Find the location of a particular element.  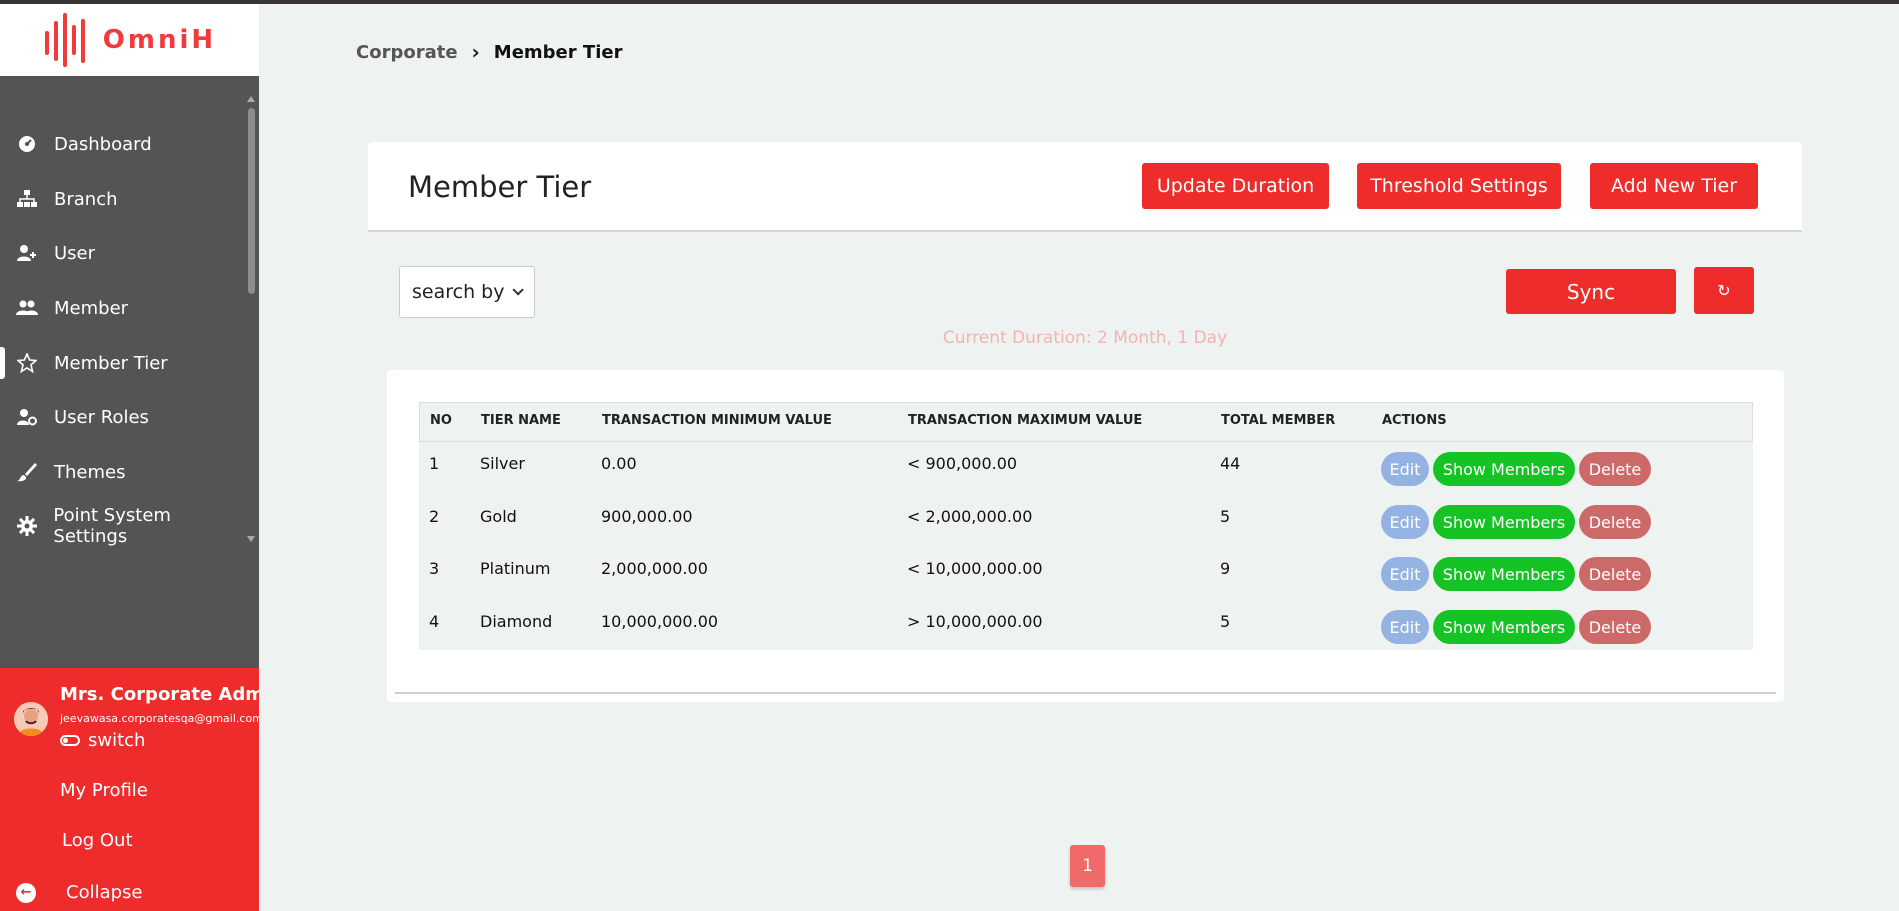

my-profile-link: My Profile is located at coordinates (104, 790).